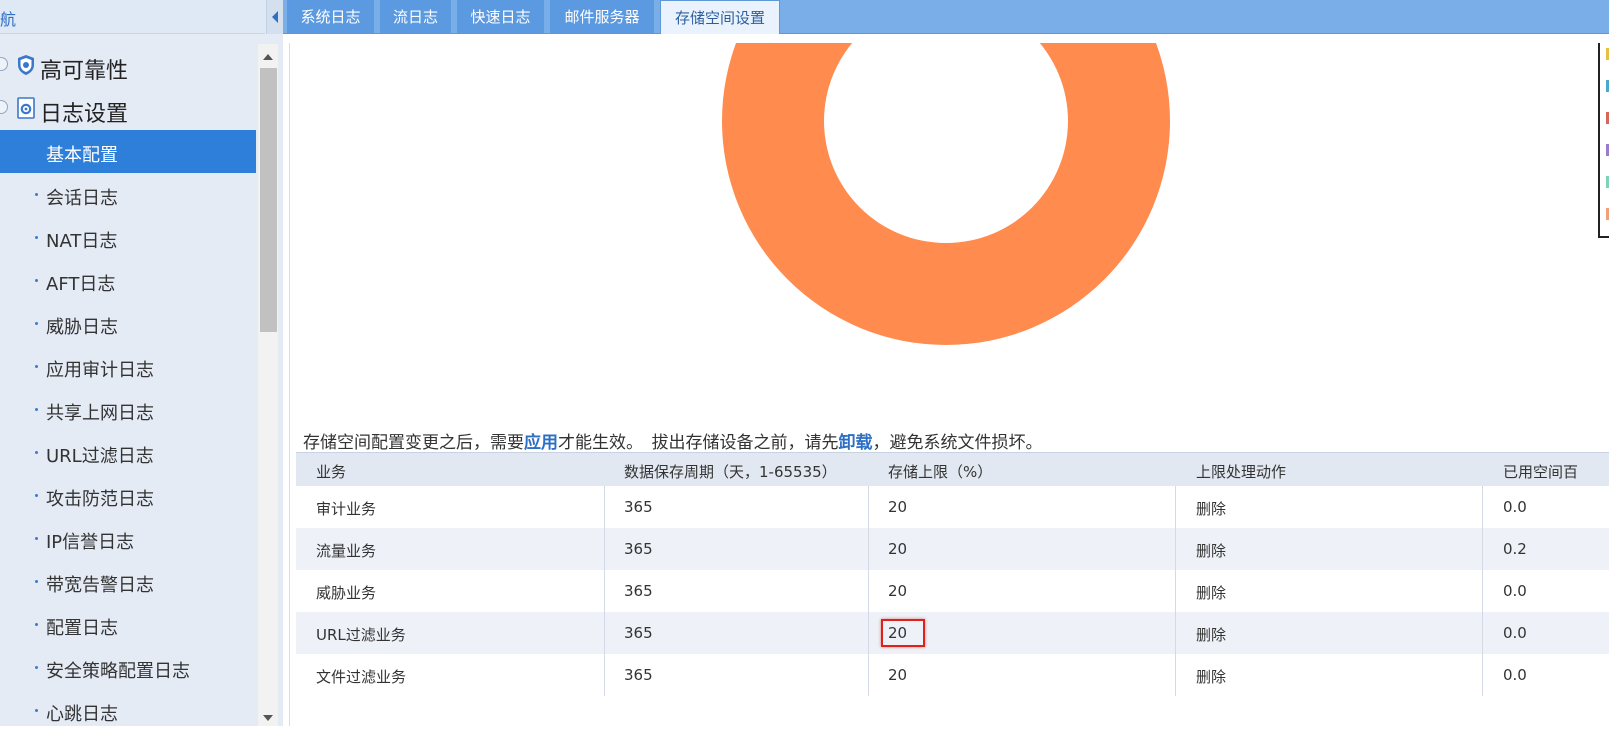 This screenshot has height=732, width=1609. What do you see at coordinates (128, 151) in the screenshot?
I see `nav-item-basic-config: 基本配置` at bounding box center [128, 151].